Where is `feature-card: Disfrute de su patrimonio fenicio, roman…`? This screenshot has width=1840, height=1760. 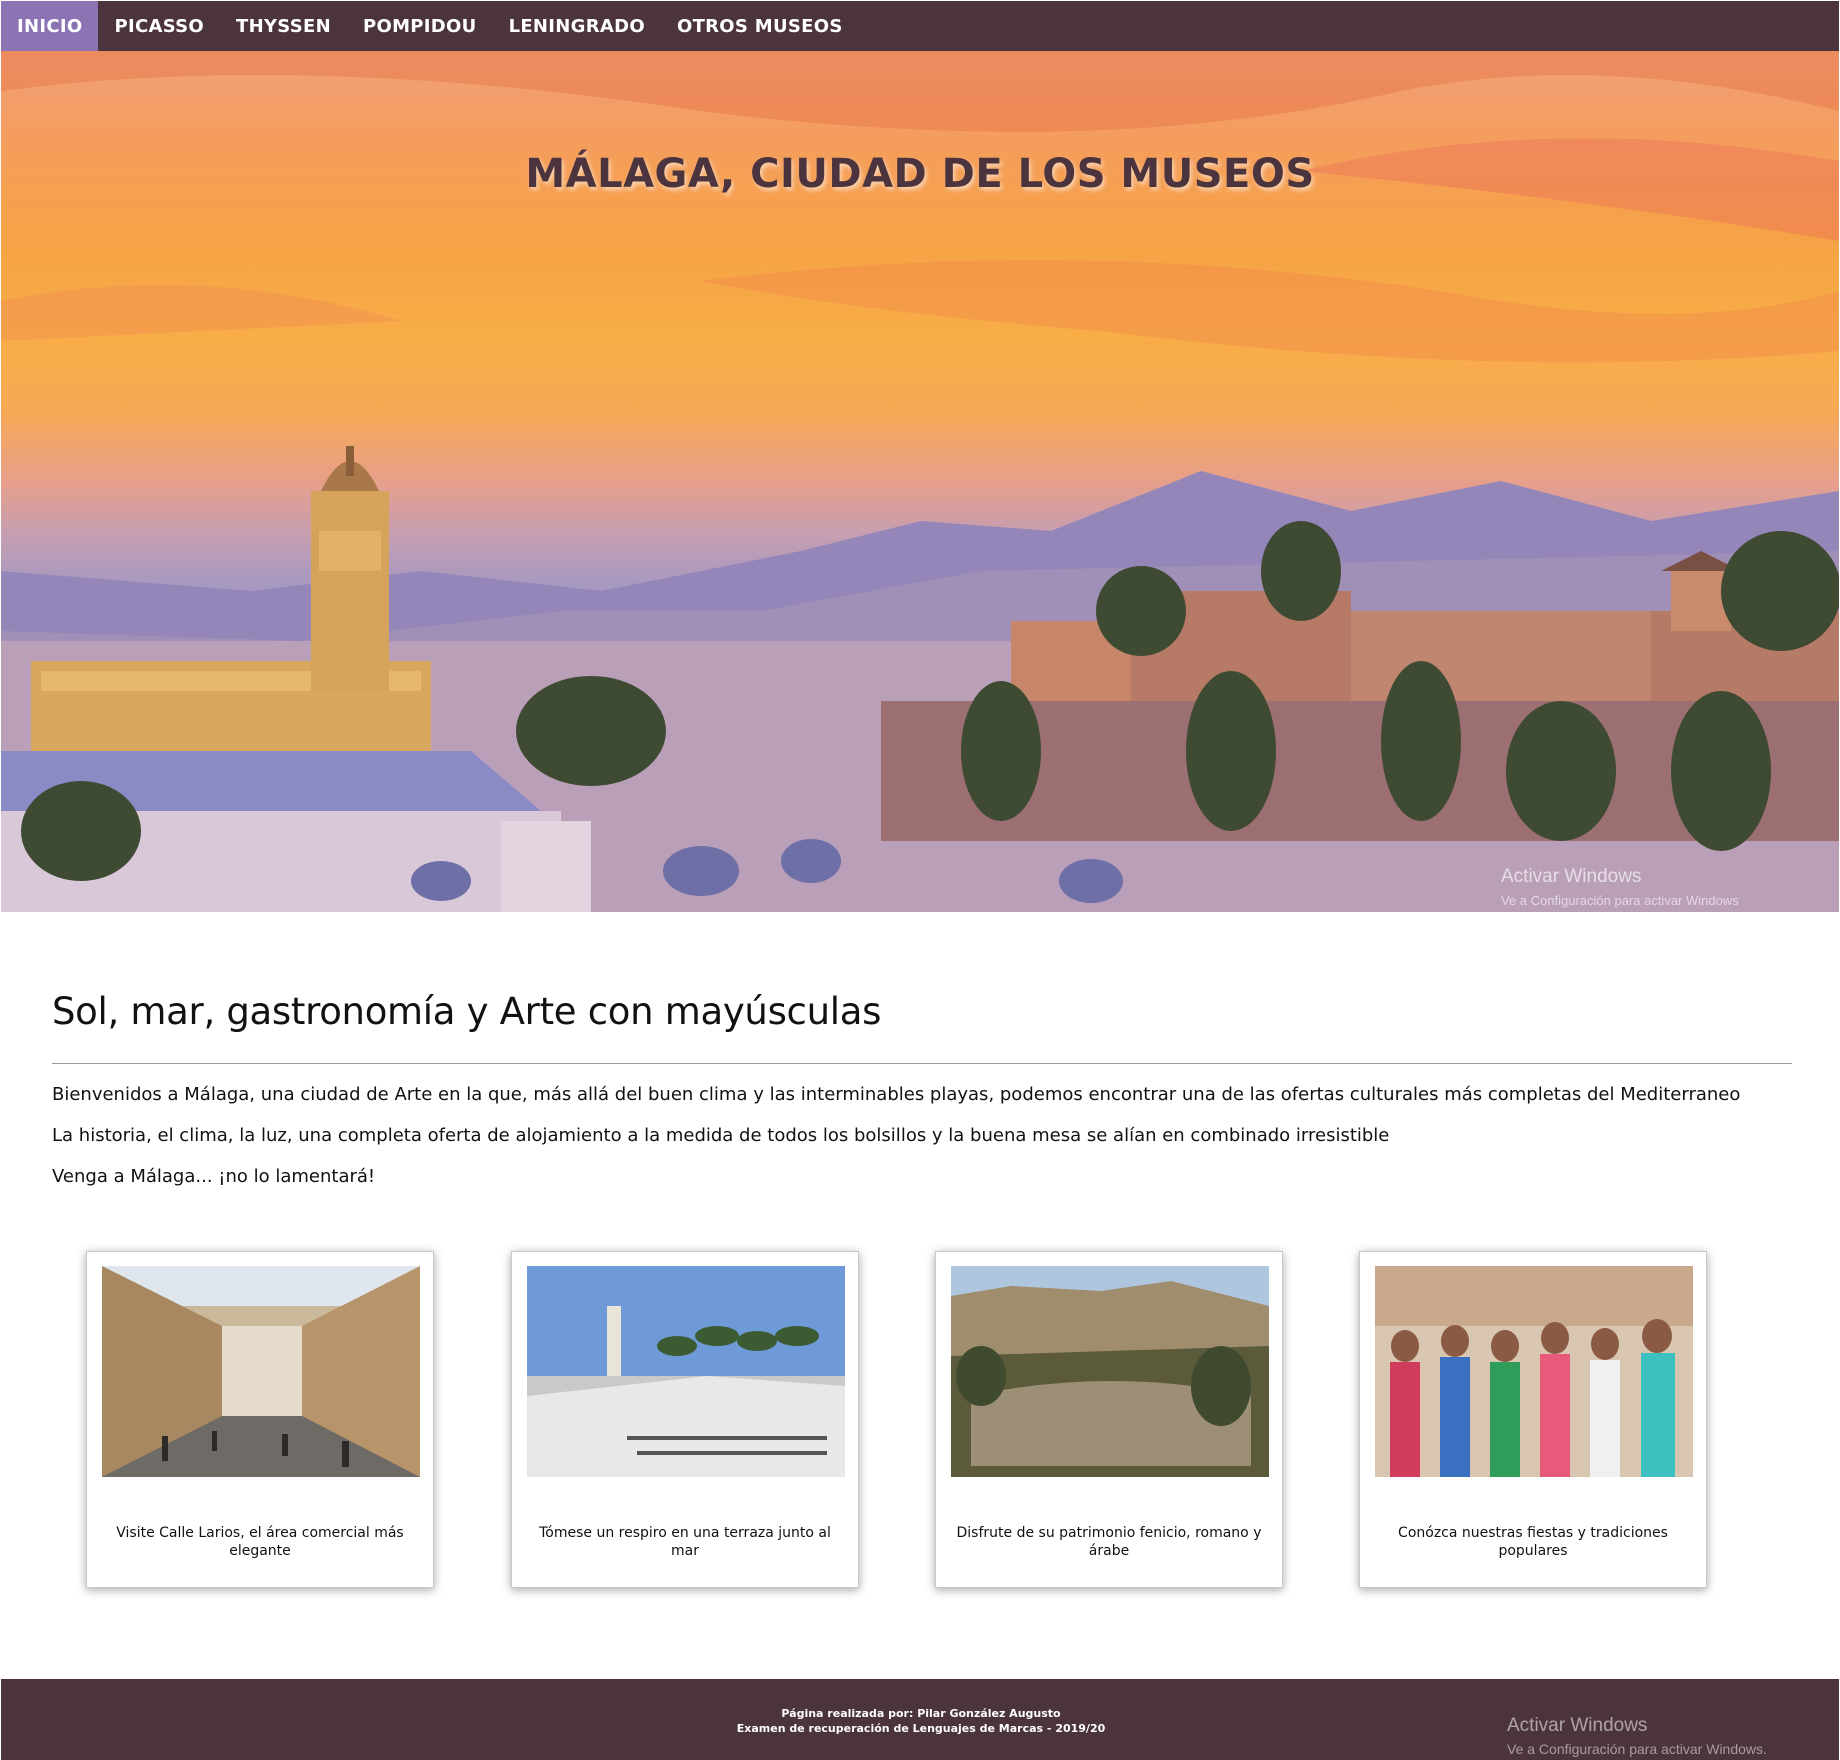
feature-card: Disfrute de su patrimonio fenicio, roman… is located at coordinates (1109, 1419).